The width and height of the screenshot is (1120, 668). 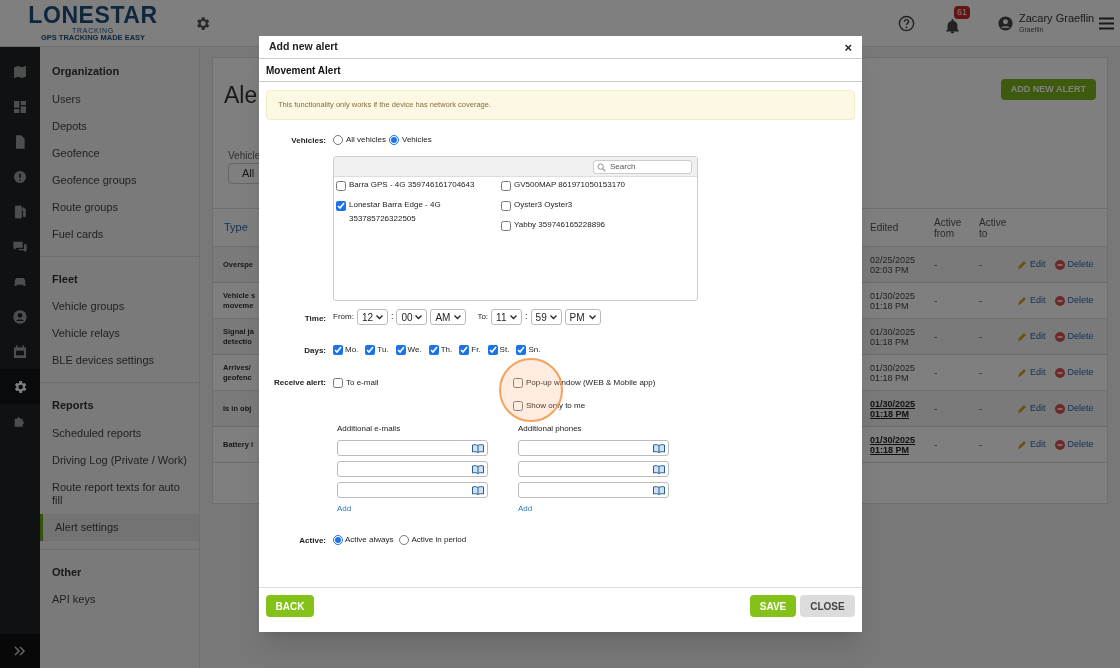 What do you see at coordinates (119, 234) in the screenshot?
I see `sidebar-item: Fuel cards` at bounding box center [119, 234].